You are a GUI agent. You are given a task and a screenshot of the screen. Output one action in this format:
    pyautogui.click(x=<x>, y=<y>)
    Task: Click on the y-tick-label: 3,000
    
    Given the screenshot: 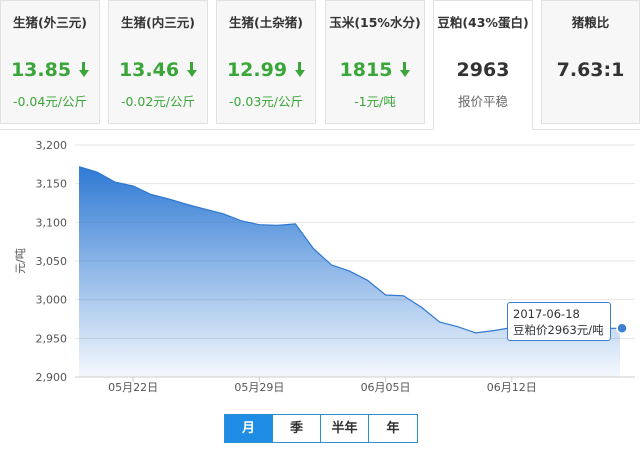 What is the action you would take?
    pyautogui.click(x=52, y=300)
    